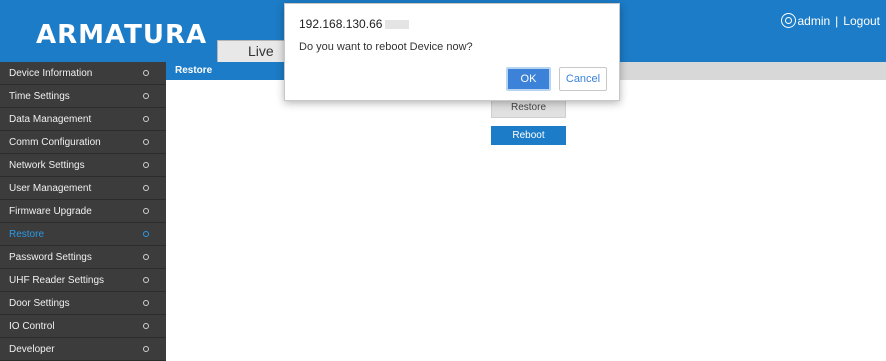 The image size is (886, 361). I want to click on sidebar-item-label: Device Information, so click(51, 73).